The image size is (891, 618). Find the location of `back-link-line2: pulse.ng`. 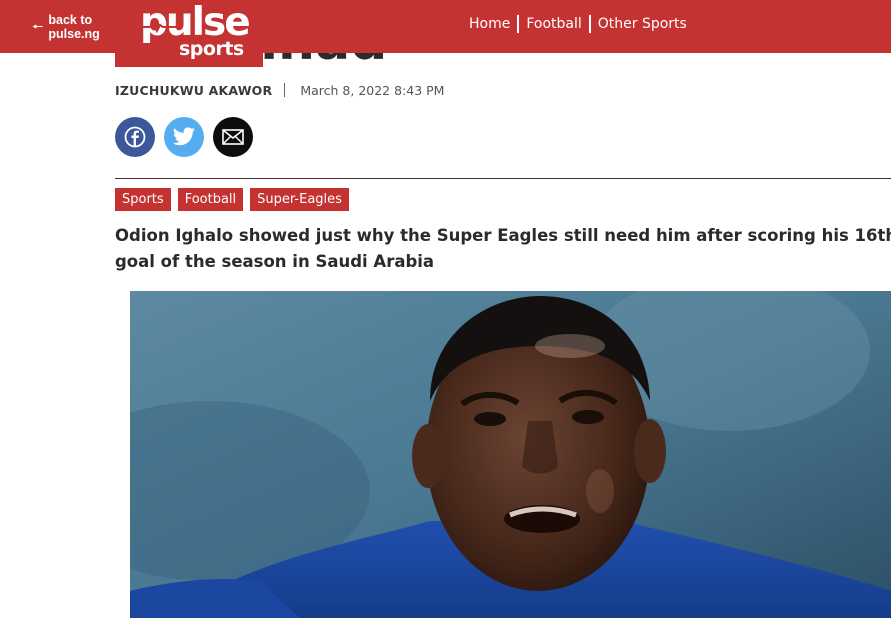

back-link-line2: pulse.ng is located at coordinates (74, 34).